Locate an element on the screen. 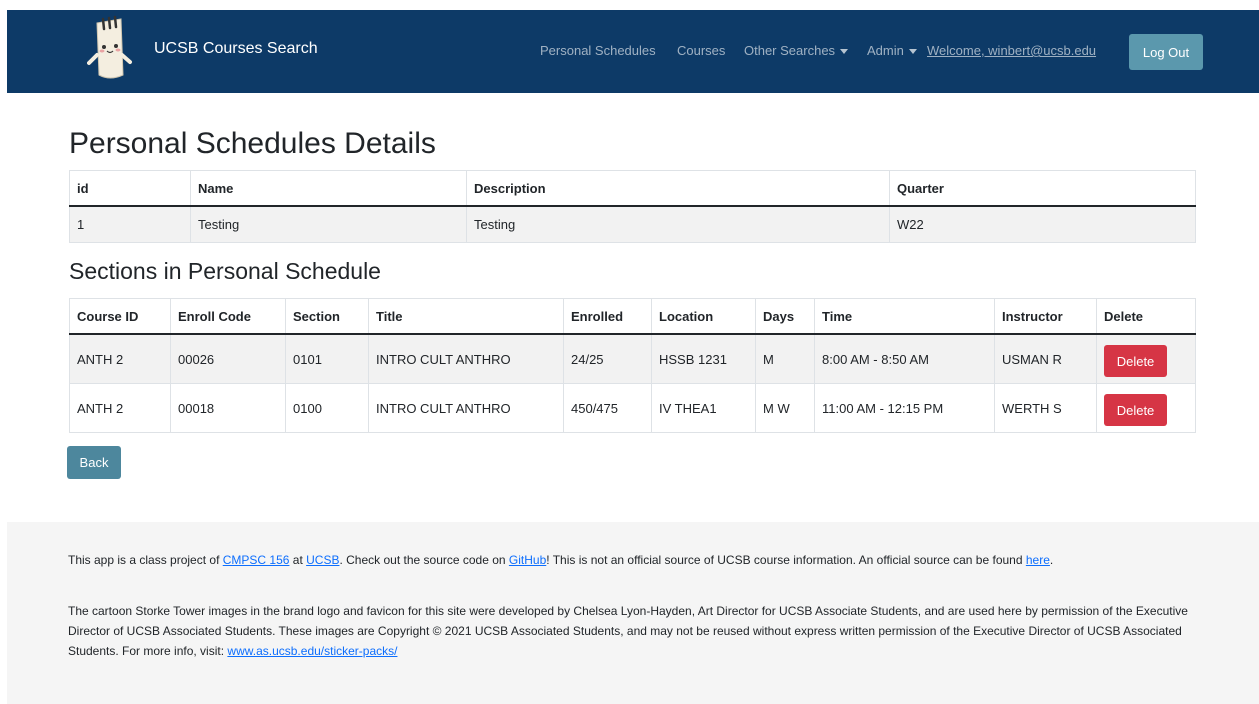 This screenshot has height=704, width=1259. column-header: Instructor is located at coordinates (1045, 316).